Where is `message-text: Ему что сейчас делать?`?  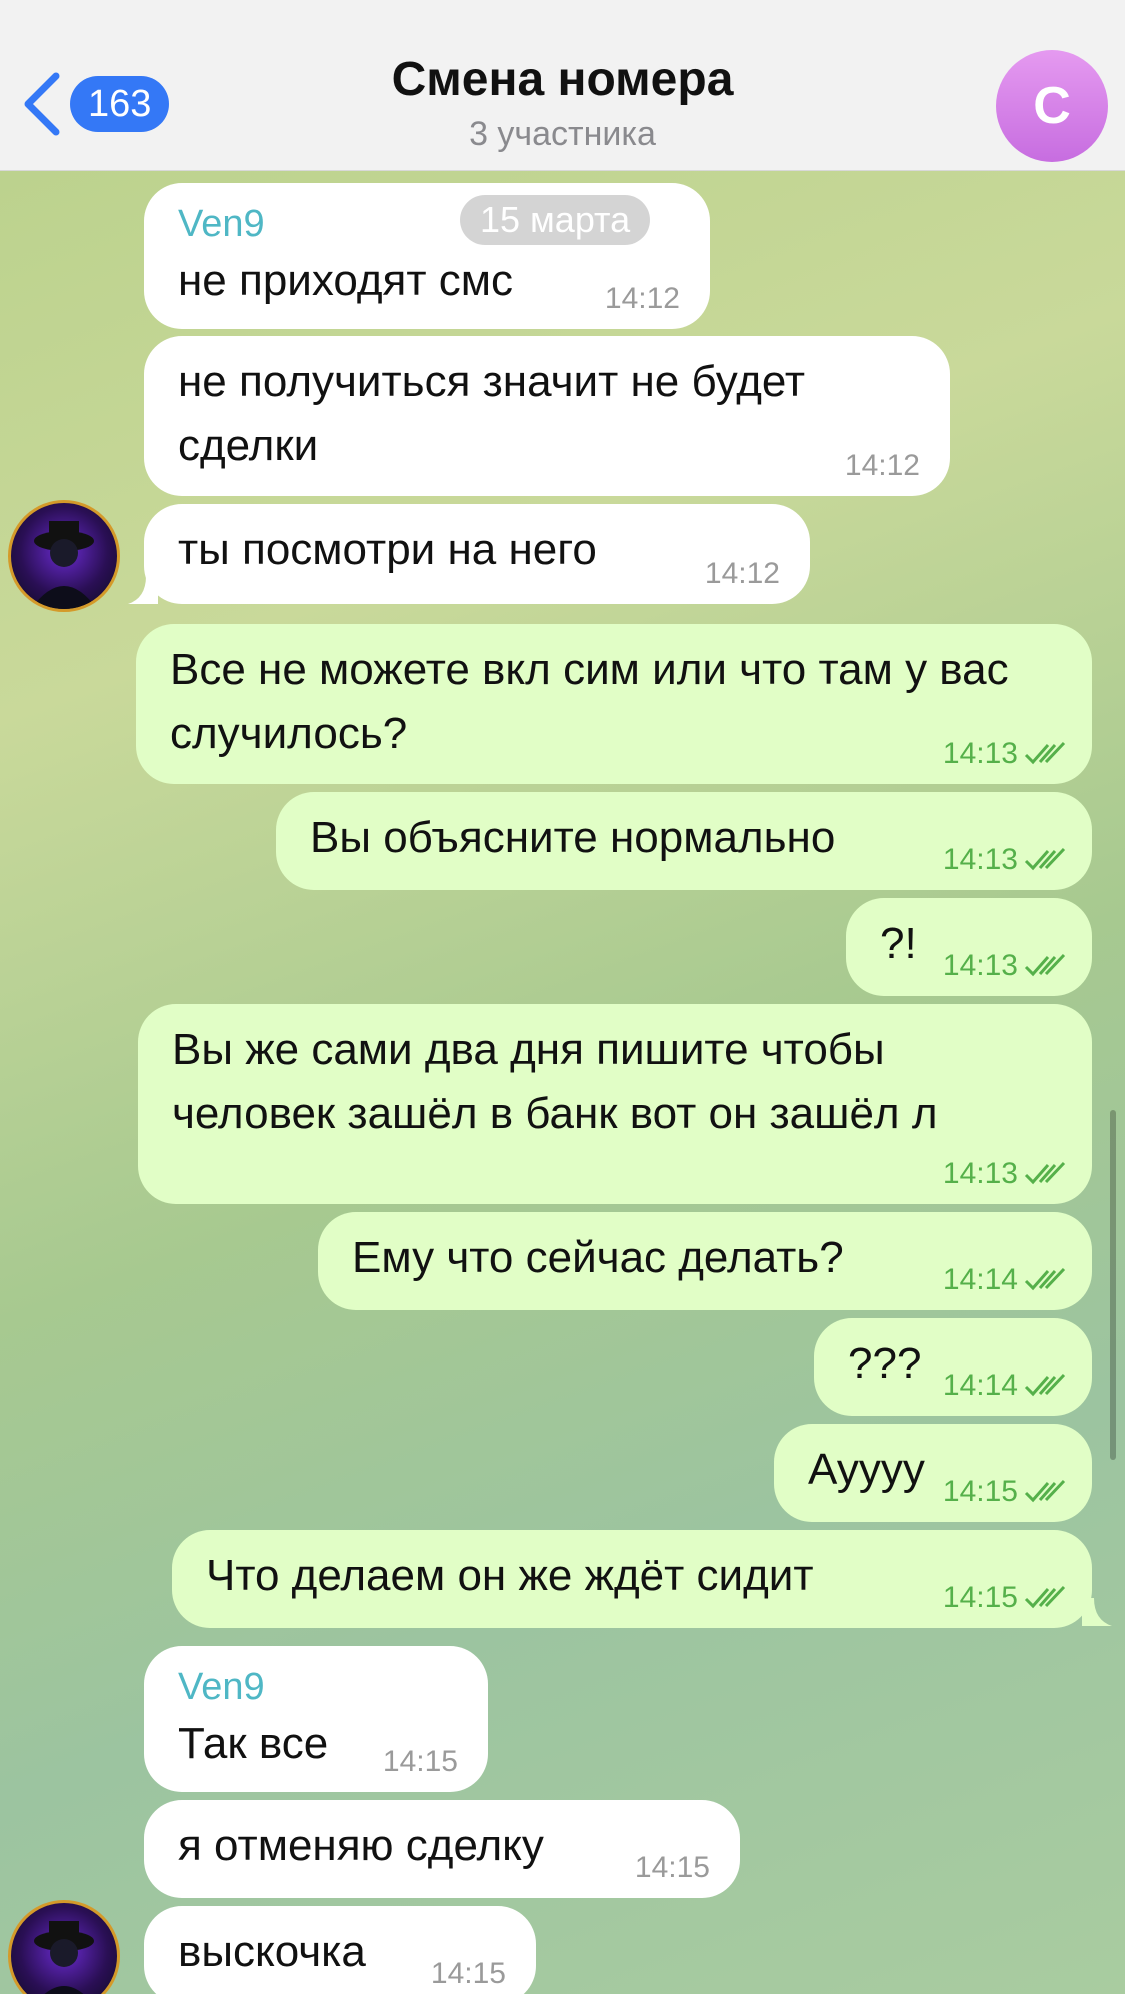
message-text: Ему что сейчас делать? is located at coordinates (598, 1257).